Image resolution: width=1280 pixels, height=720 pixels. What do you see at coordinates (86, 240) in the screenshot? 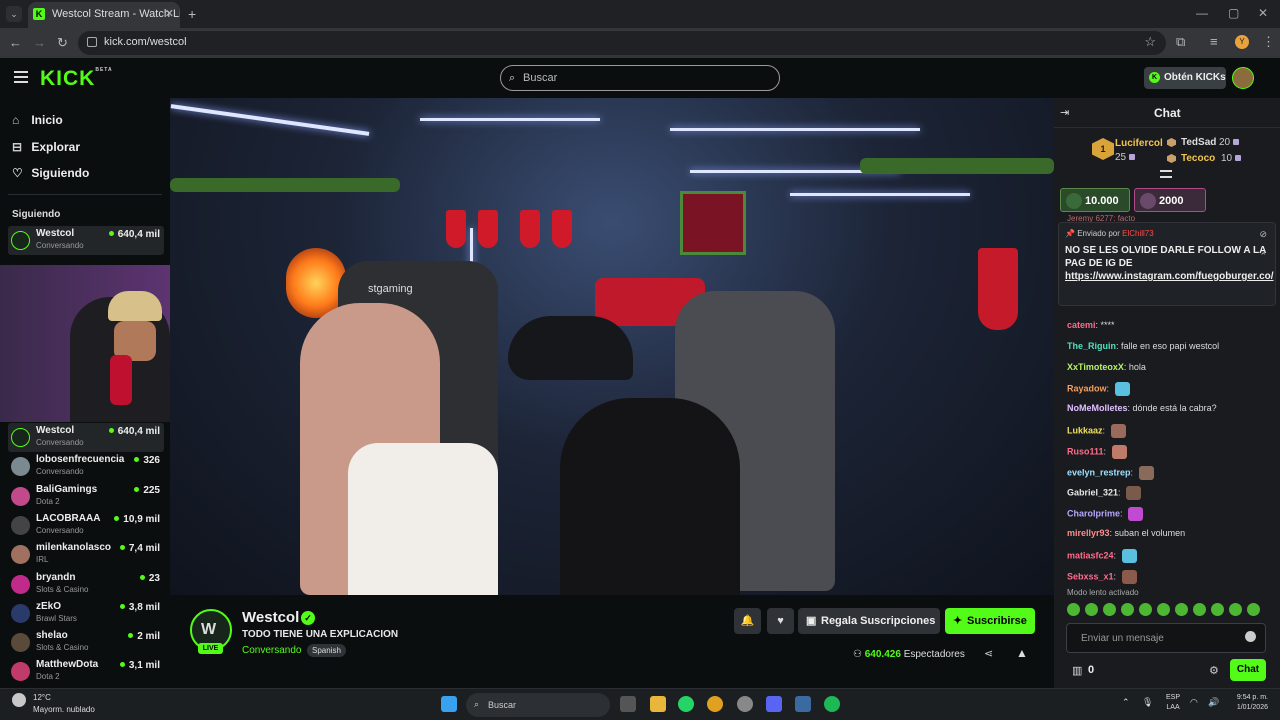
I see `sidebar-channel-westcol: Westcol Conversando 640,4 mil` at bounding box center [86, 240].